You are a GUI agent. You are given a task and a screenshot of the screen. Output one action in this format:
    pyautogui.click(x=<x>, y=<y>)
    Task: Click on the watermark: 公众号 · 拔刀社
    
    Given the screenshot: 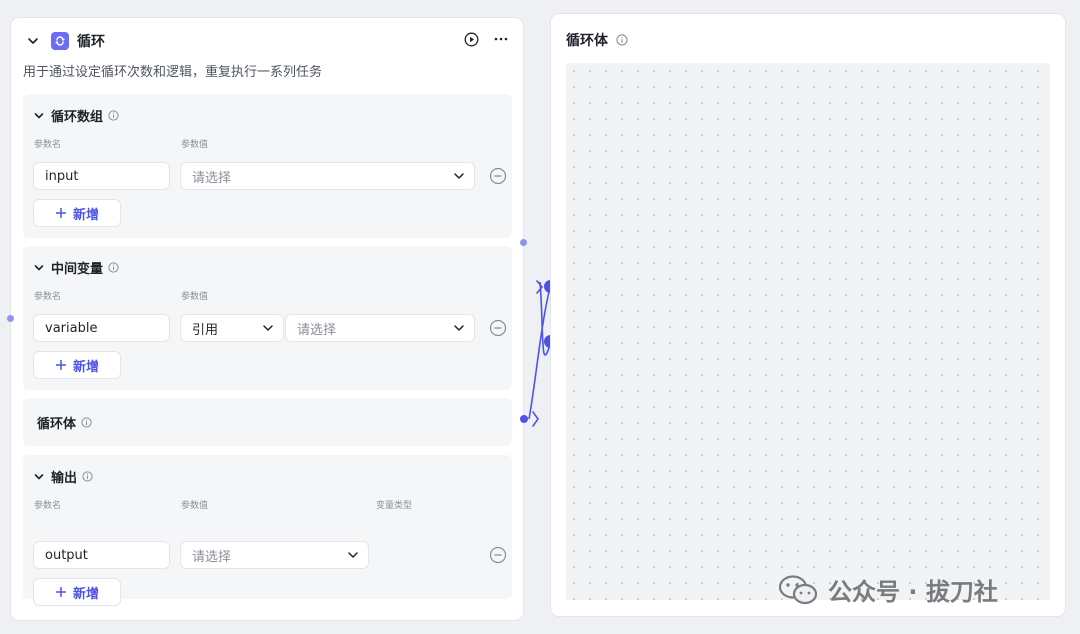 What is the action you would take?
    pyautogui.click(x=888, y=589)
    